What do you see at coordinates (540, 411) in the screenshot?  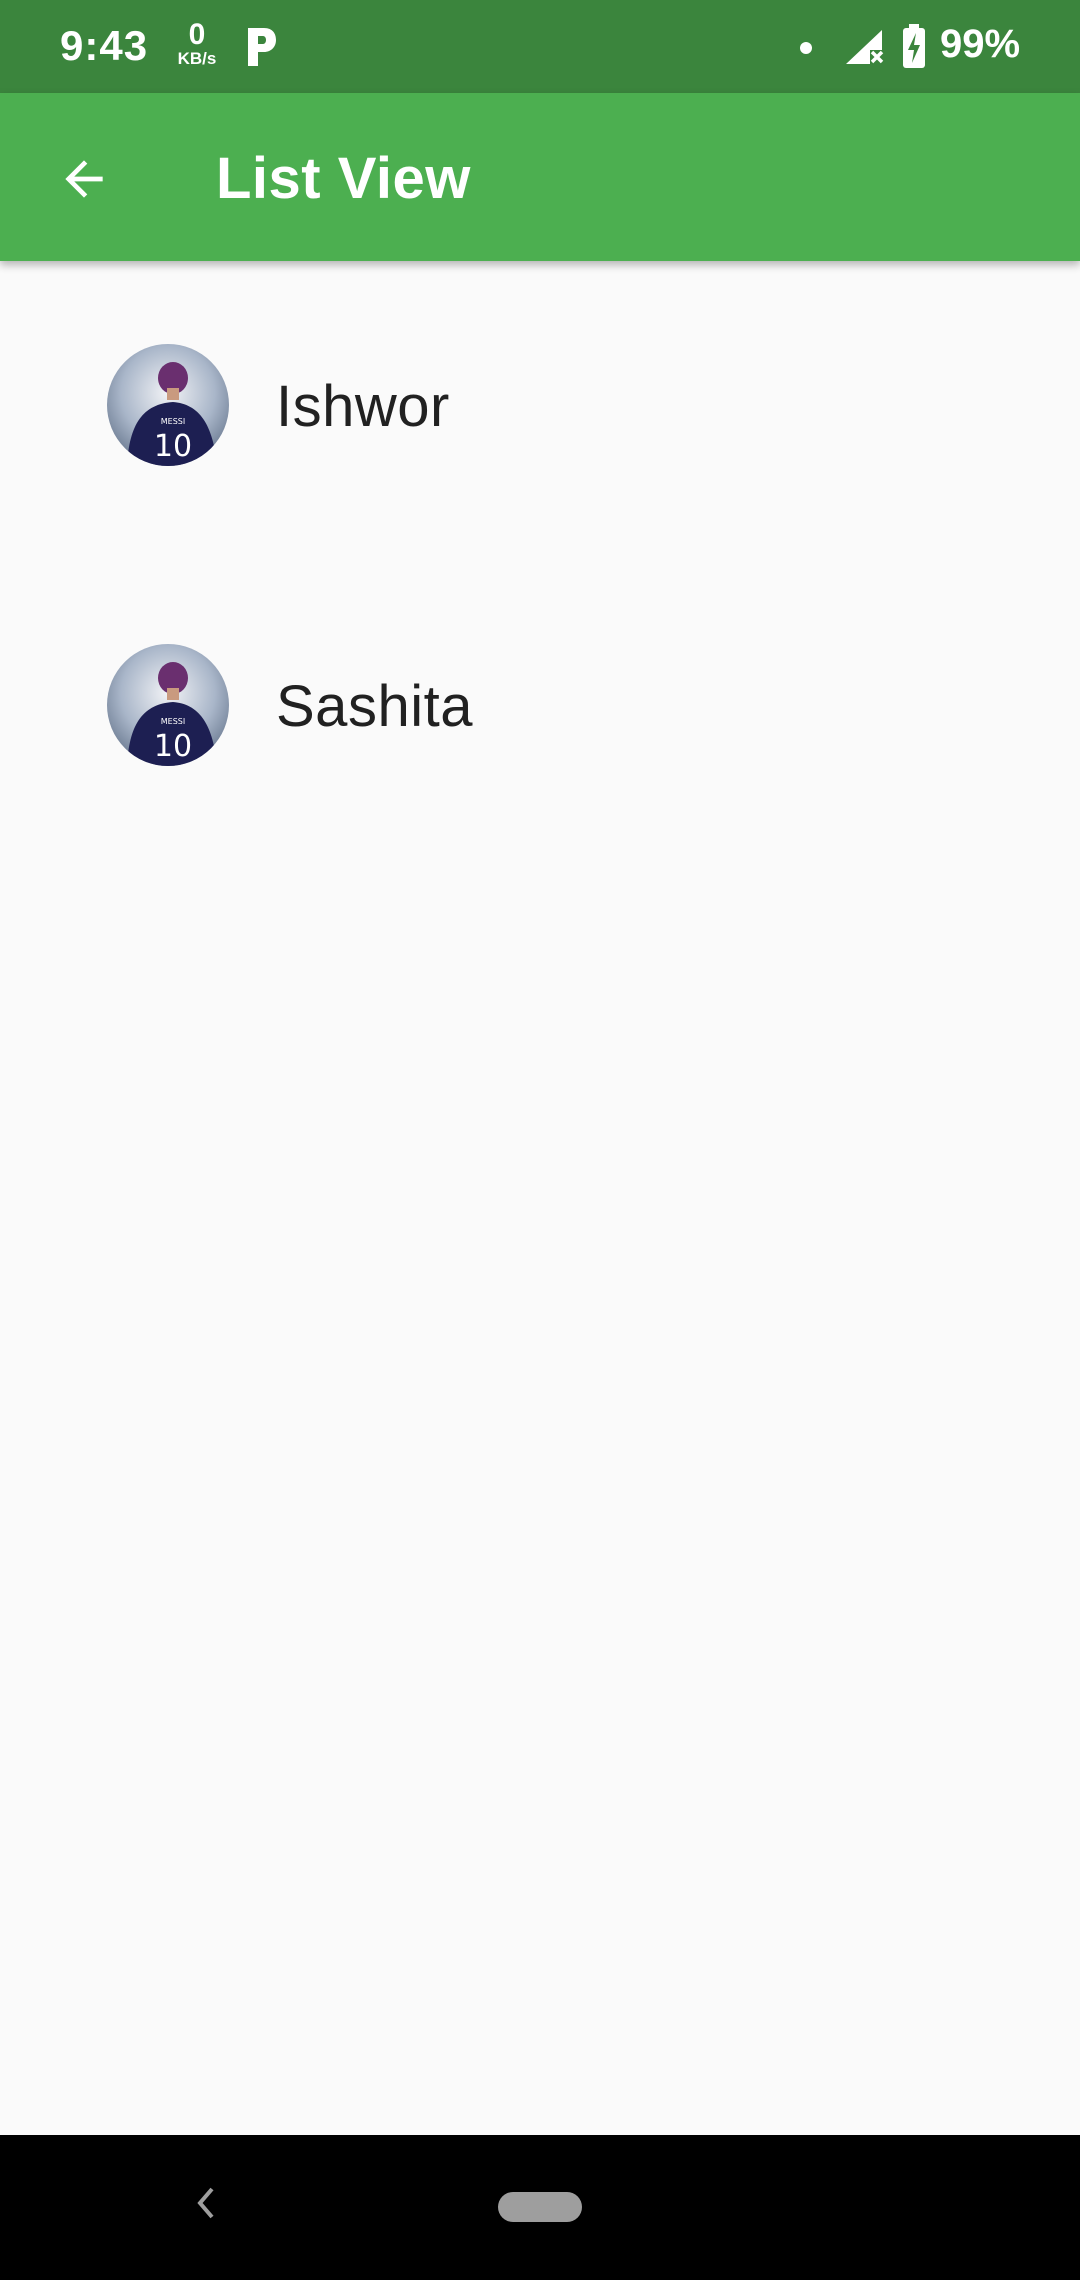 I see `list-item-ishwor: MESSI 10 Ishwor` at bounding box center [540, 411].